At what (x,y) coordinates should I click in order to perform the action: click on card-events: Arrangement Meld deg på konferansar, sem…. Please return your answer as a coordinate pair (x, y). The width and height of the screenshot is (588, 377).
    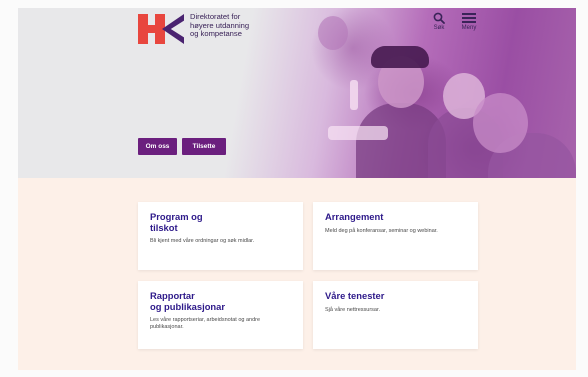
    Looking at the image, I should click on (395, 236).